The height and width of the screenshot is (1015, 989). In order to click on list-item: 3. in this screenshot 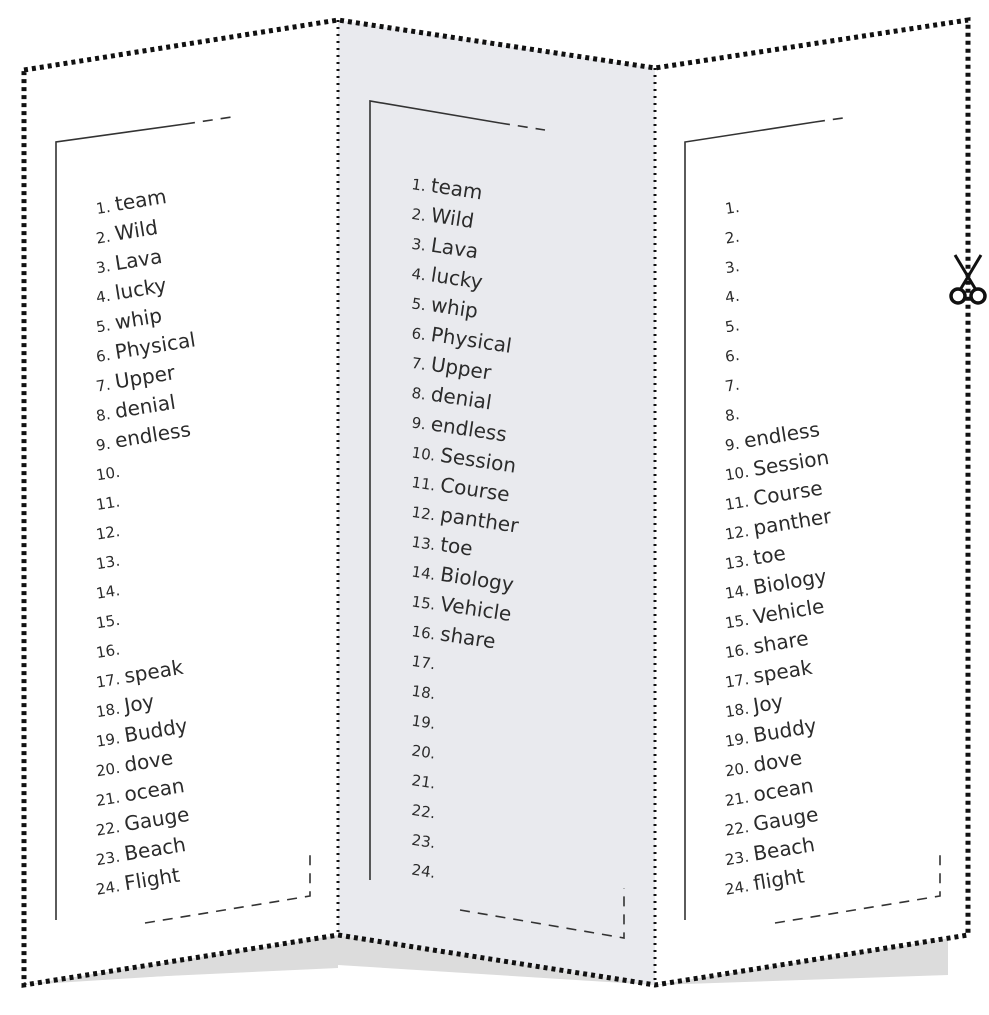, I will do `click(732, 267)`.